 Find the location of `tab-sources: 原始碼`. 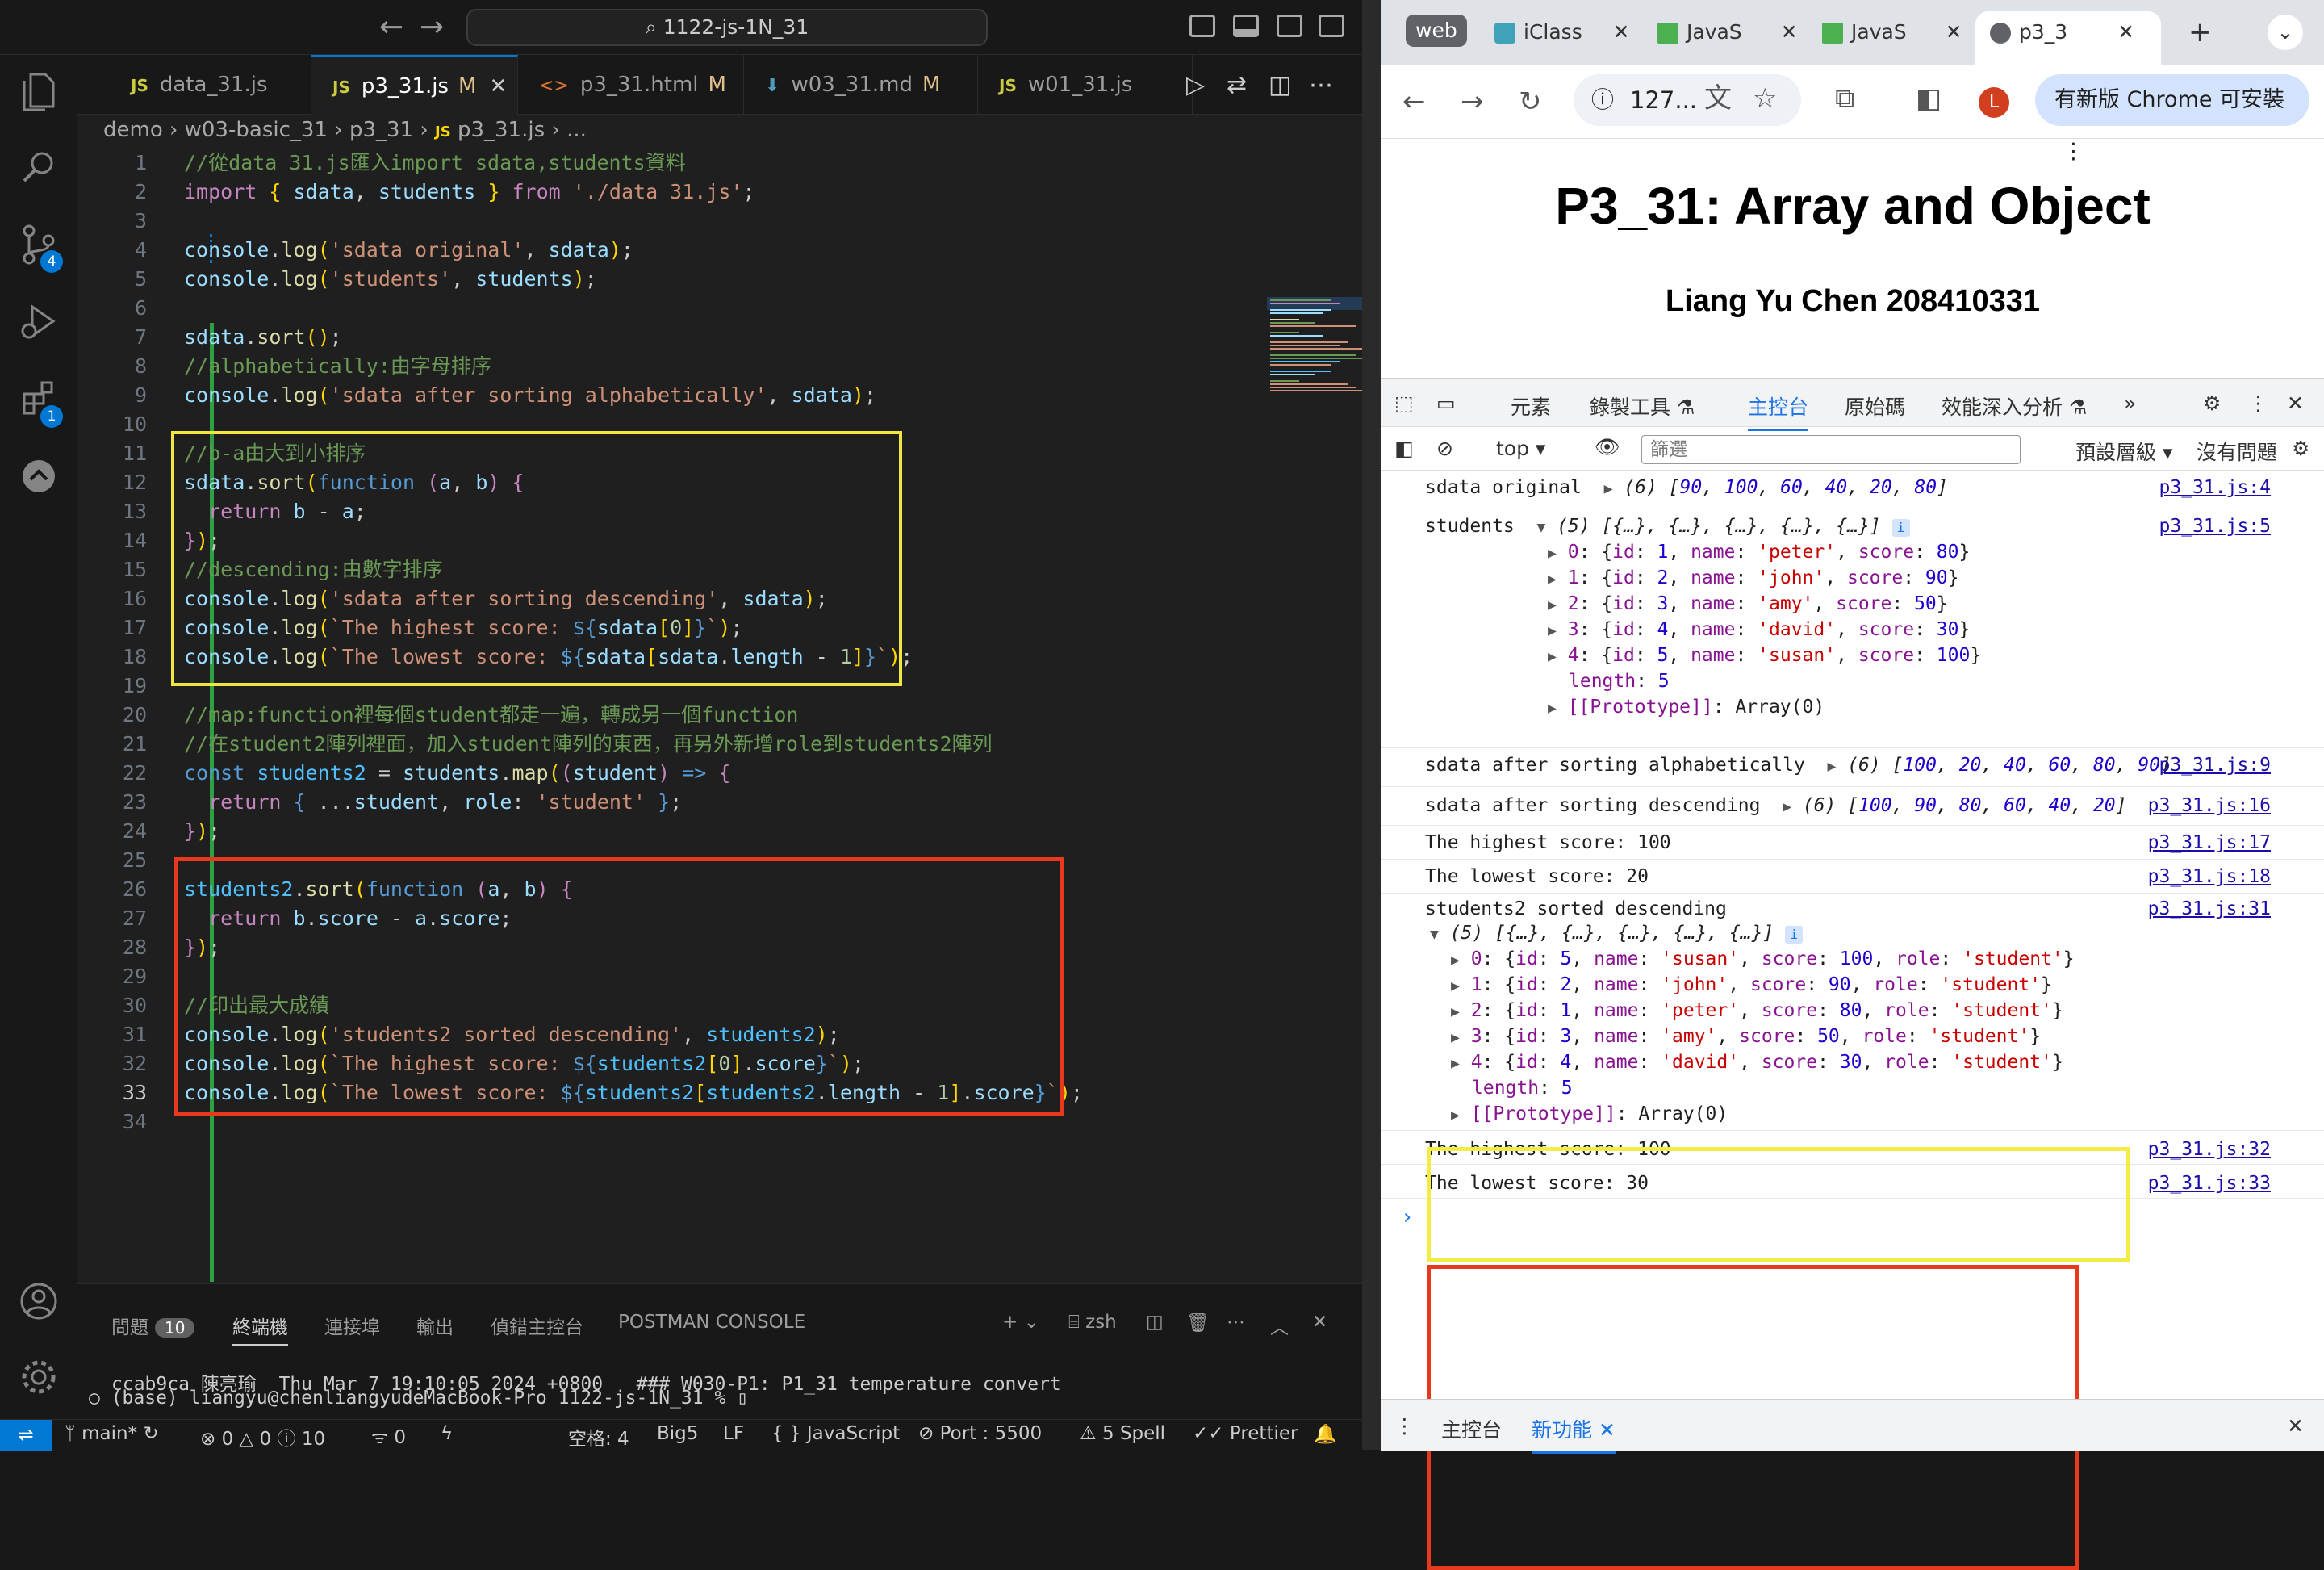

tab-sources: 原始碼 is located at coordinates (1875, 406).